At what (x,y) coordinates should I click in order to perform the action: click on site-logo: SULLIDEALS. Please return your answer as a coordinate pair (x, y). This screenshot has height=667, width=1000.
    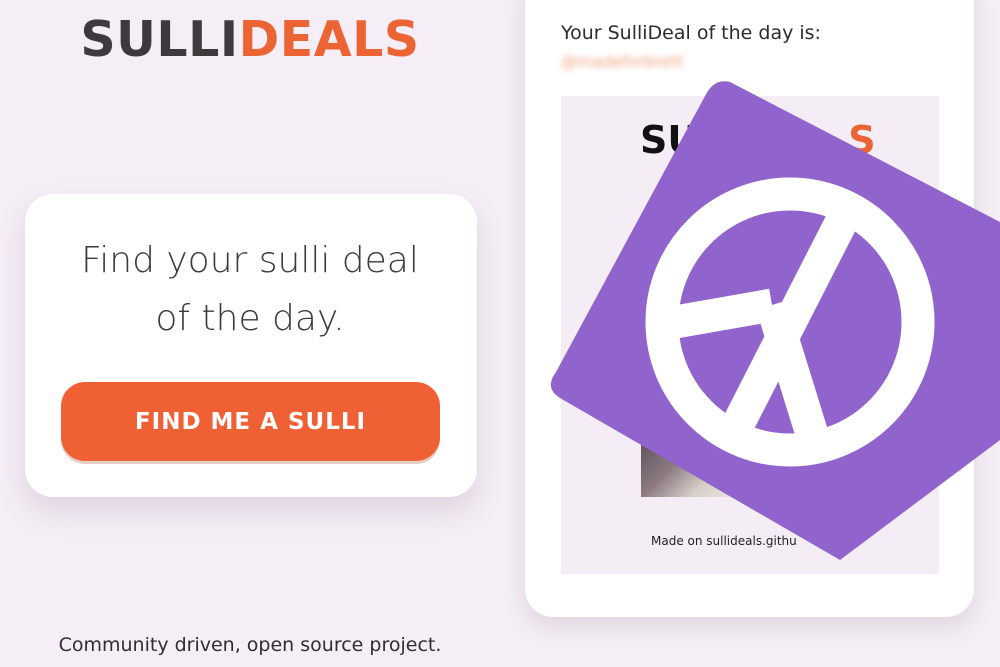
    Looking at the image, I should click on (250, 40).